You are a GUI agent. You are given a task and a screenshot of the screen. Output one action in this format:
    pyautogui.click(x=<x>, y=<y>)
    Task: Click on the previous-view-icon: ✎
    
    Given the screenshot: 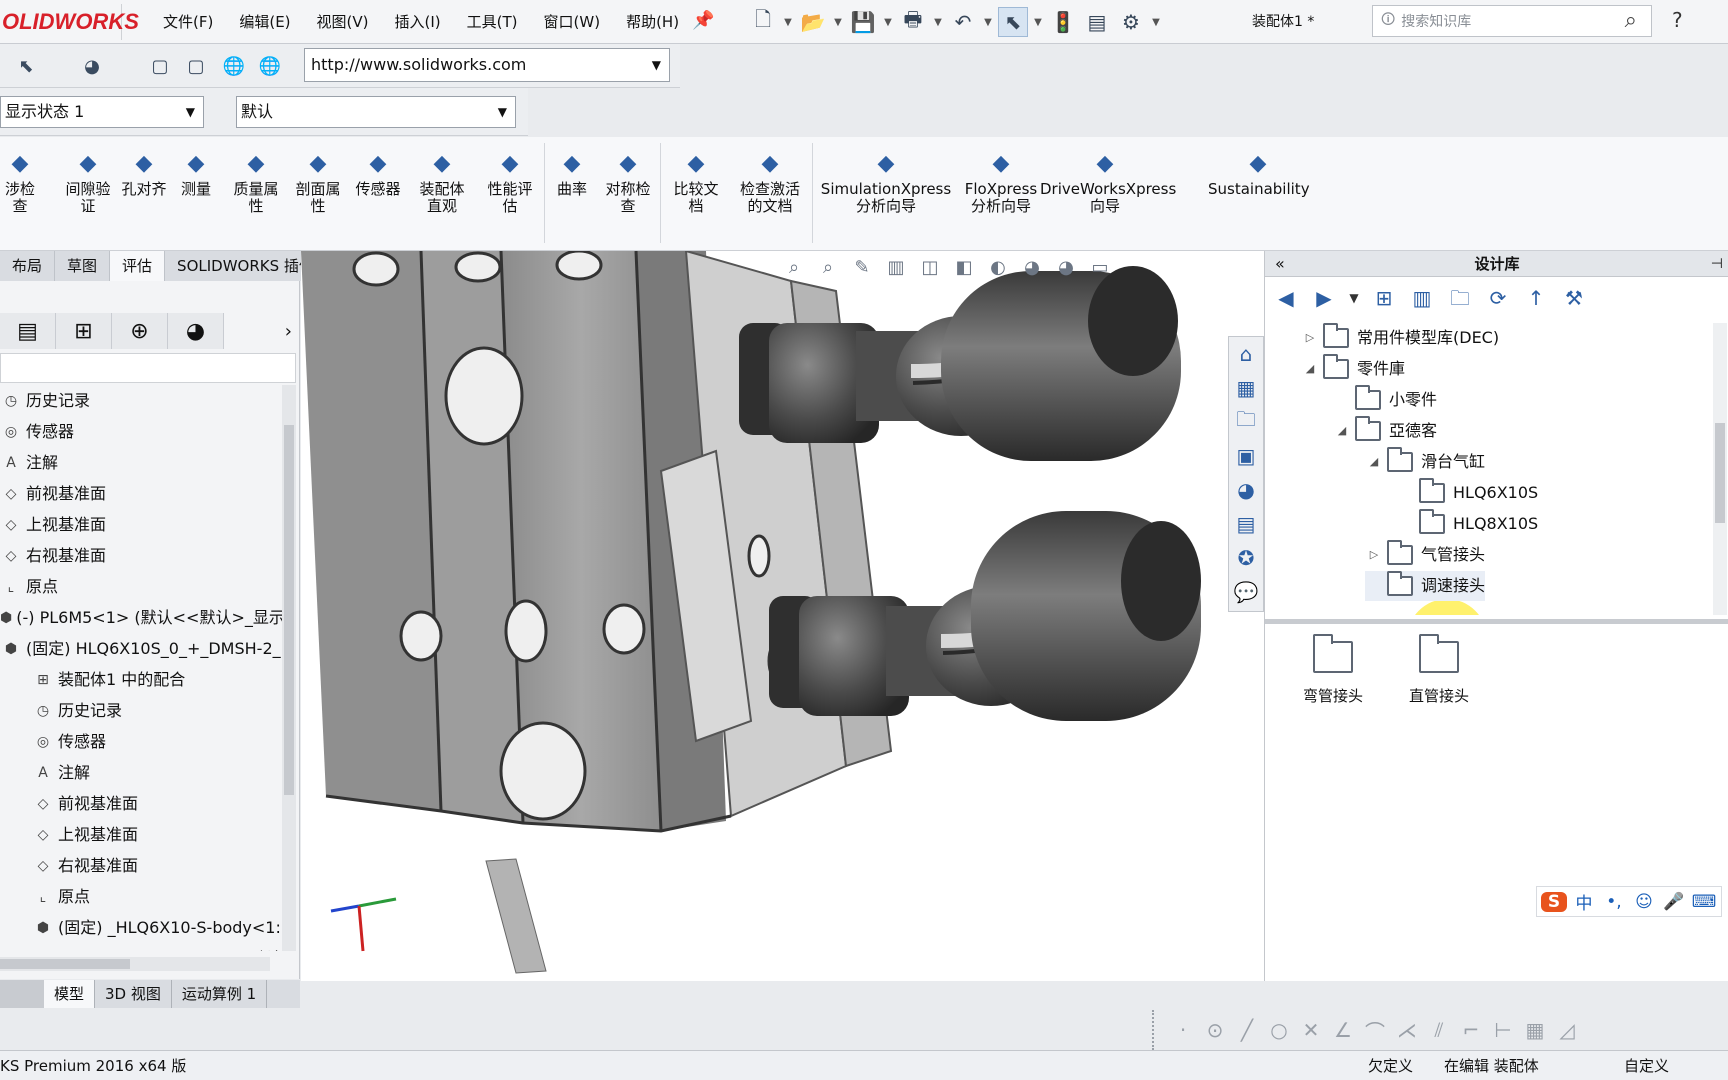 What is the action you would take?
    pyautogui.click(x=862, y=268)
    